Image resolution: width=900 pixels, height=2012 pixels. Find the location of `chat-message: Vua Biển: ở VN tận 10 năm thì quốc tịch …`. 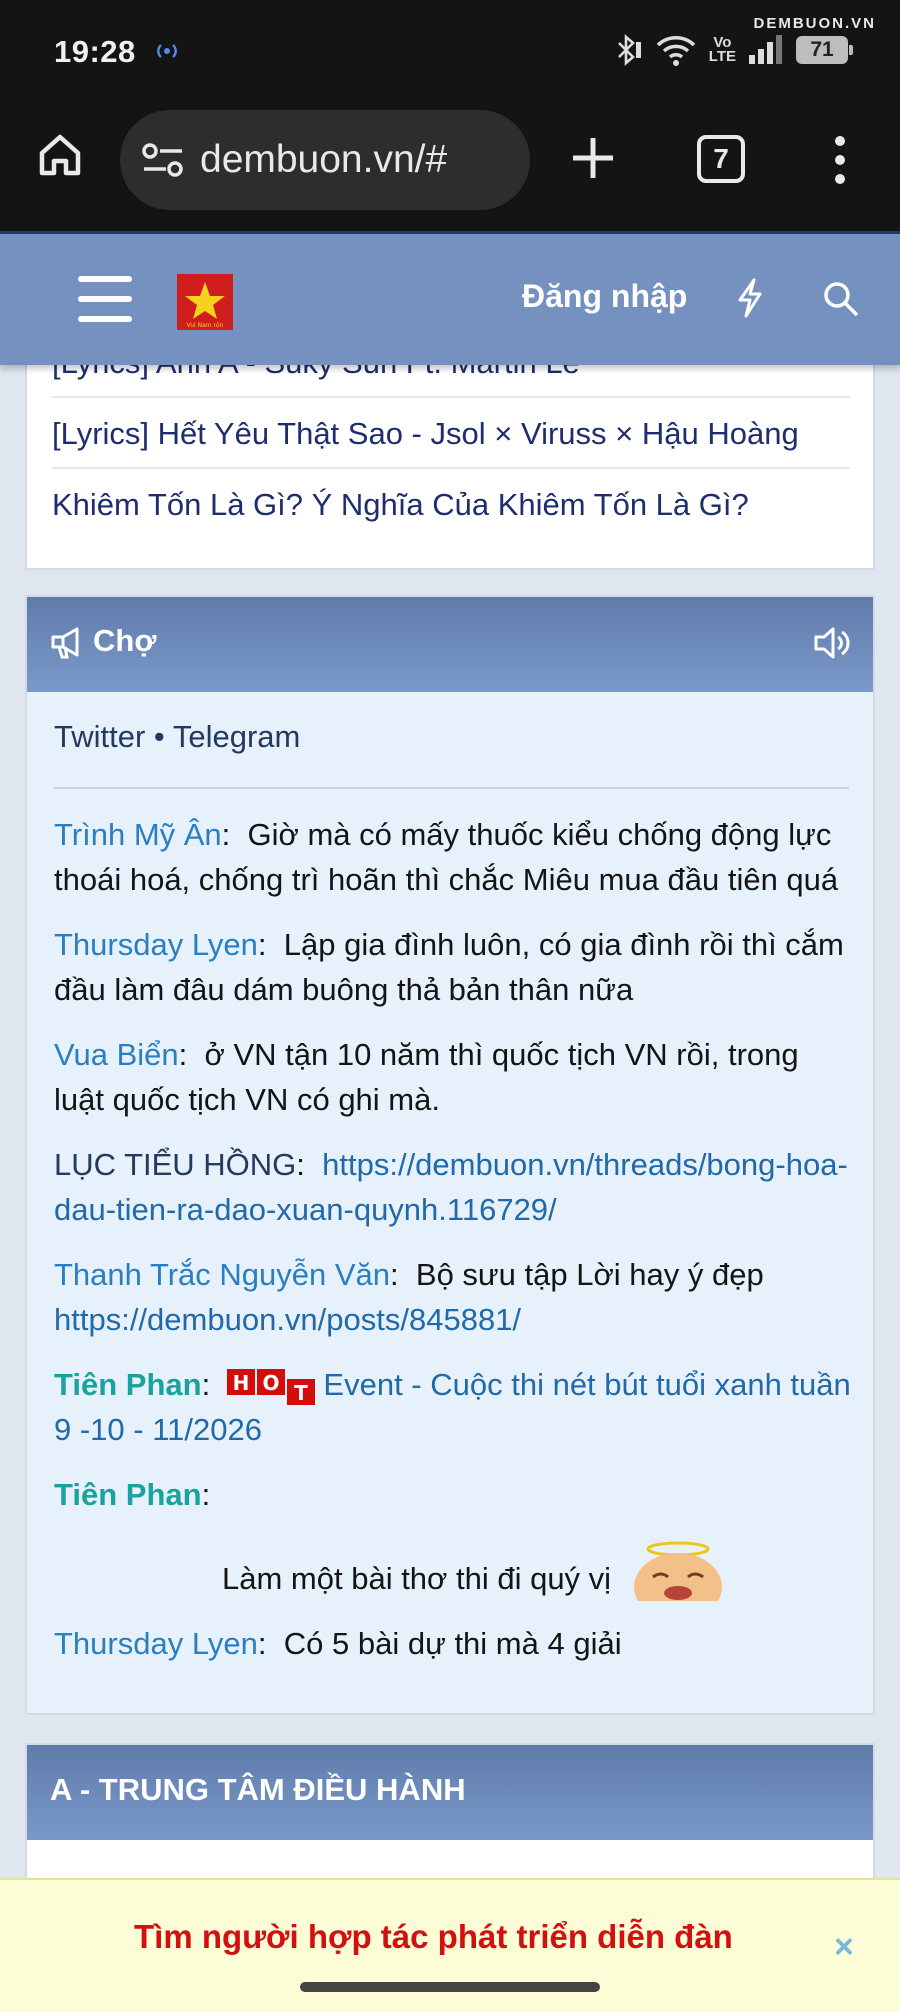

chat-message: Vua Biển: ở VN tận 10 năm thì quốc tịch … is located at coordinates (426, 1077).